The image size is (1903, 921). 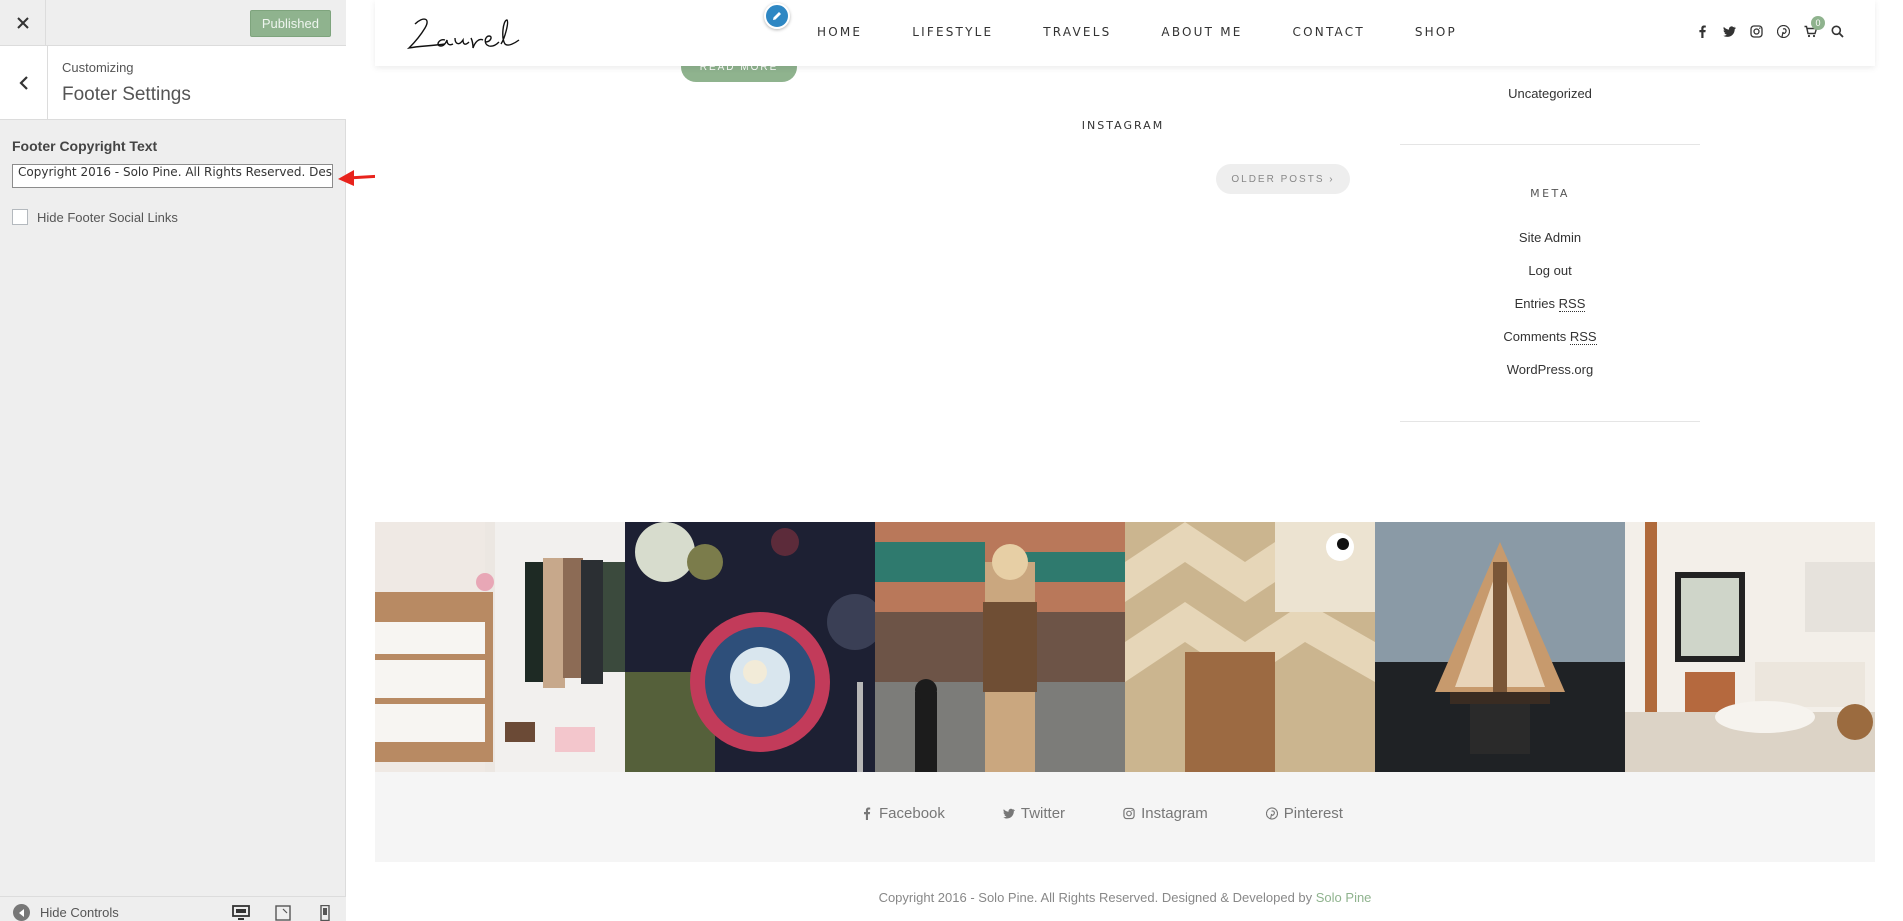 I want to click on header-icons: 0, so click(x=1776, y=27).